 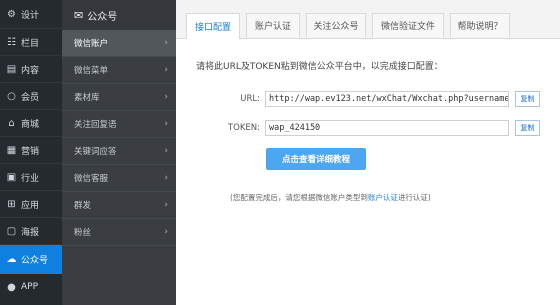 What do you see at coordinates (119, 124) in the screenshot?
I see `subnav-item-follow-reply: 关注回复语 ›` at bounding box center [119, 124].